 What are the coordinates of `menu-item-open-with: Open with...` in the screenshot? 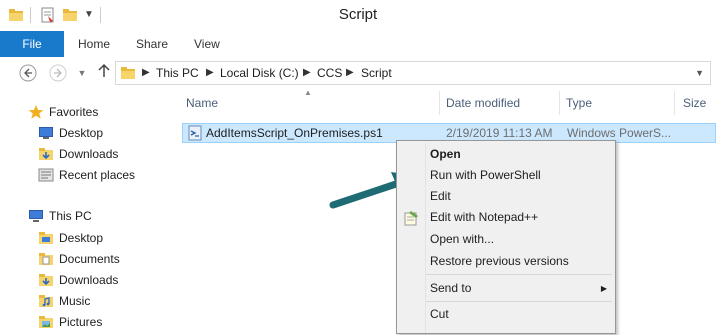 It's located at (506, 239).